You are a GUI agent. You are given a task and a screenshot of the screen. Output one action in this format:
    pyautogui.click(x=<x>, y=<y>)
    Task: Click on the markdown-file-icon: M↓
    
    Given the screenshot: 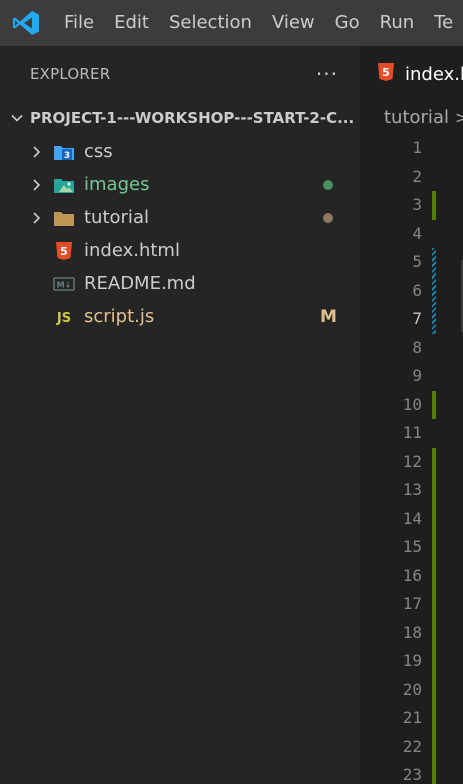 What is the action you would take?
    pyautogui.click(x=64, y=284)
    